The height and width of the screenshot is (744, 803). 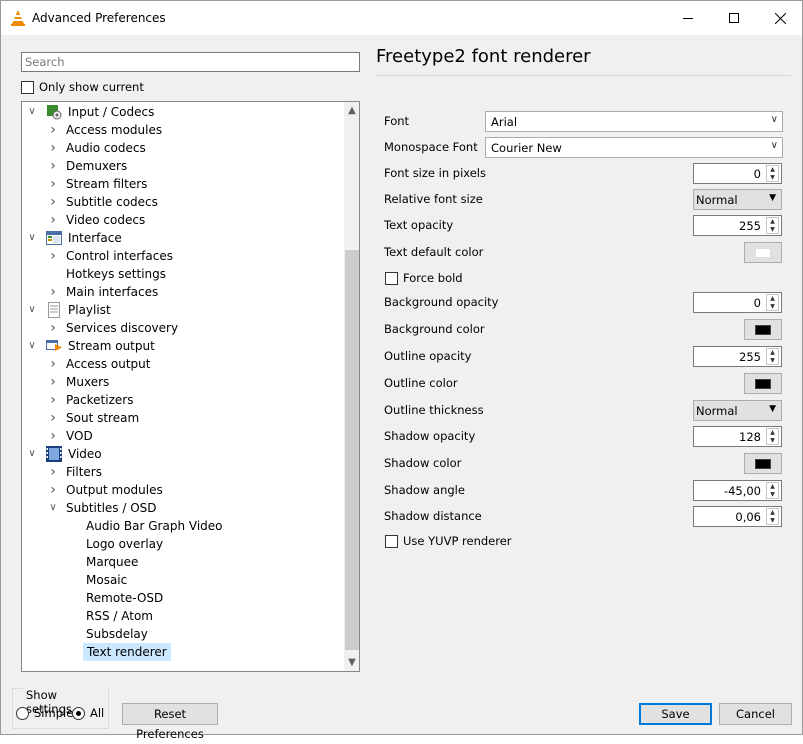 I want to click on tree-item: ∨ Subtitles / OSD, so click(x=182, y=508).